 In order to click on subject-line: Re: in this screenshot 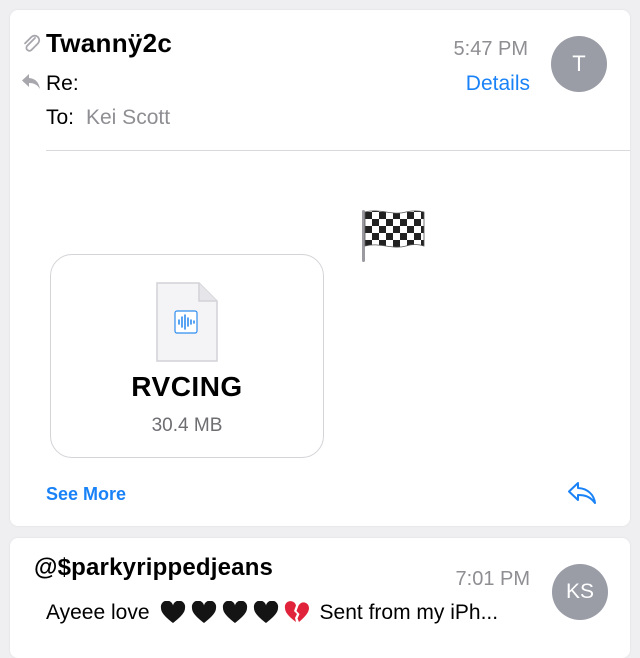, I will do `click(62, 83)`.